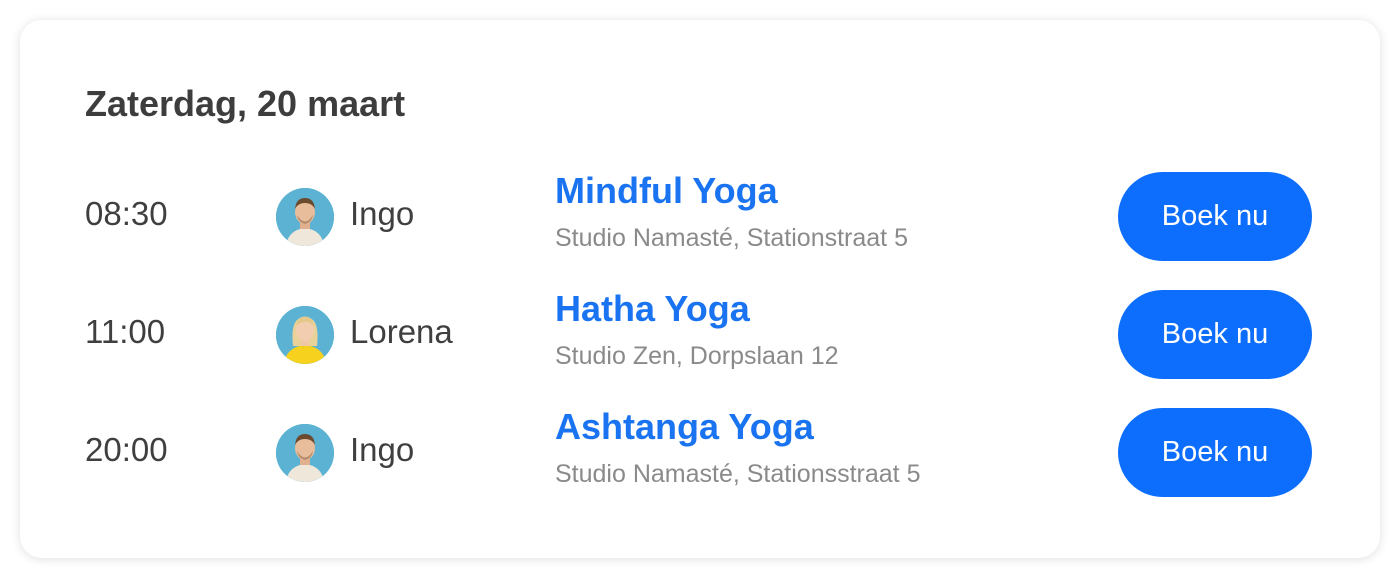 The height and width of the screenshot is (578, 1400). I want to click on session-time: 08:30, so click(126, 213).